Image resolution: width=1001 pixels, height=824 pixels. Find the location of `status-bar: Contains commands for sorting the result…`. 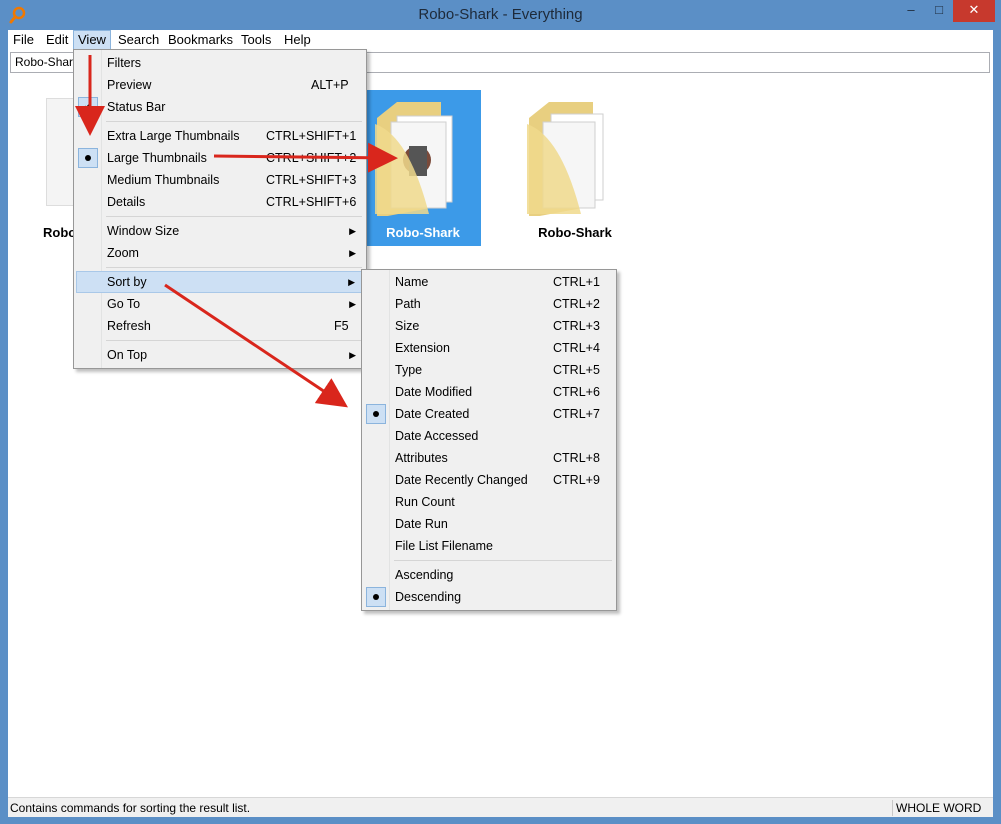

status-bar: Contains commands for sorting the result… is located at coordinates (500, 807).